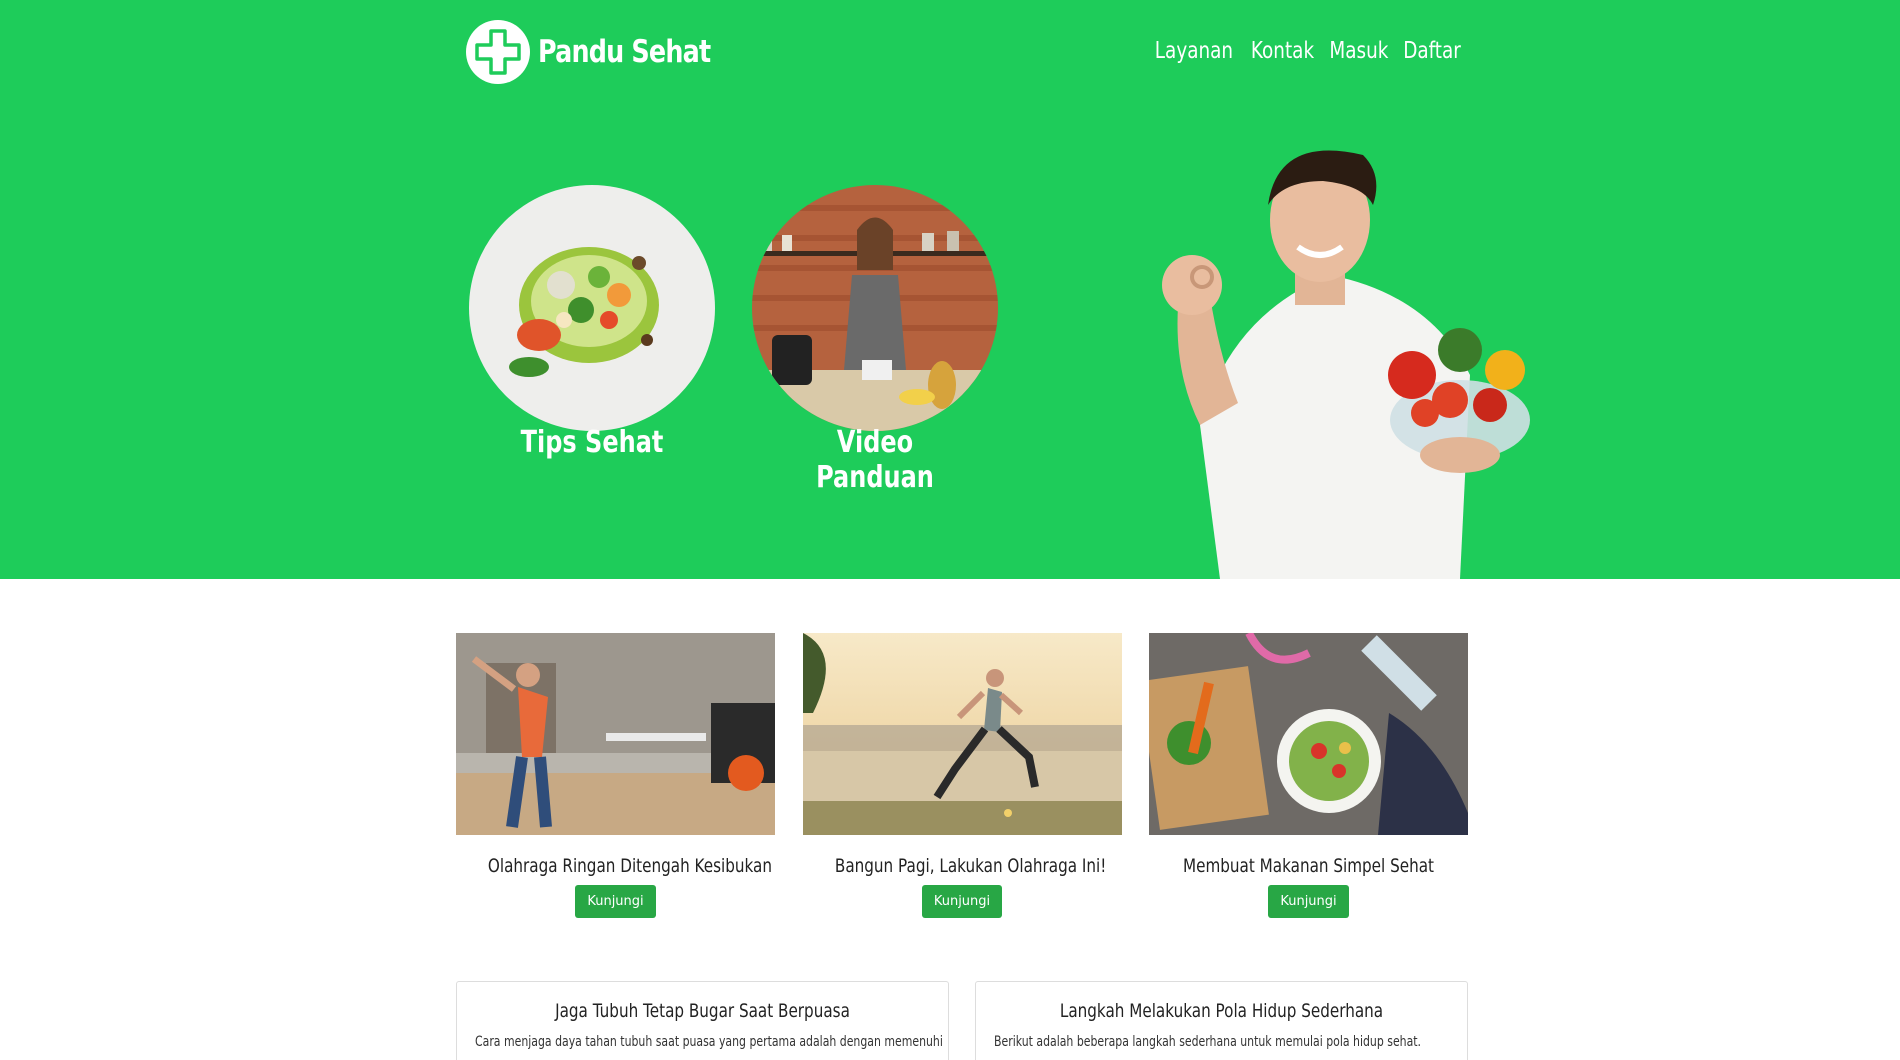 This screenshot has height=1060, width=1900. What do you see at coordinates (592, 308) in the screenshot?
I see `healthy-food-bowl-image` at bounding box center [592, 308].